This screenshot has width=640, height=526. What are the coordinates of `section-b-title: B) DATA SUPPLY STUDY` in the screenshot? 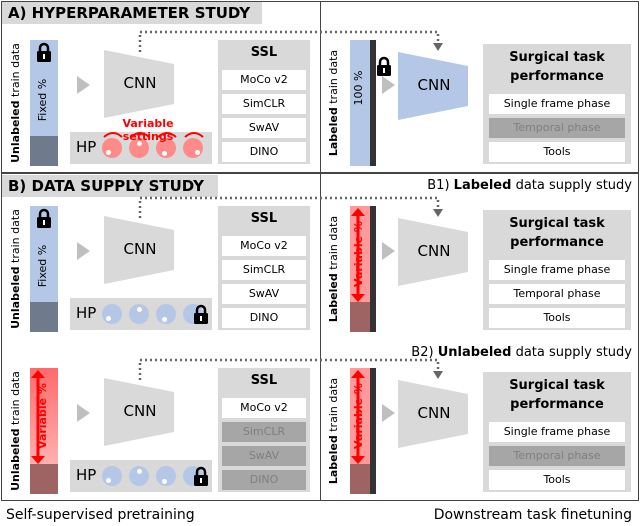 It's located at (110, 186).